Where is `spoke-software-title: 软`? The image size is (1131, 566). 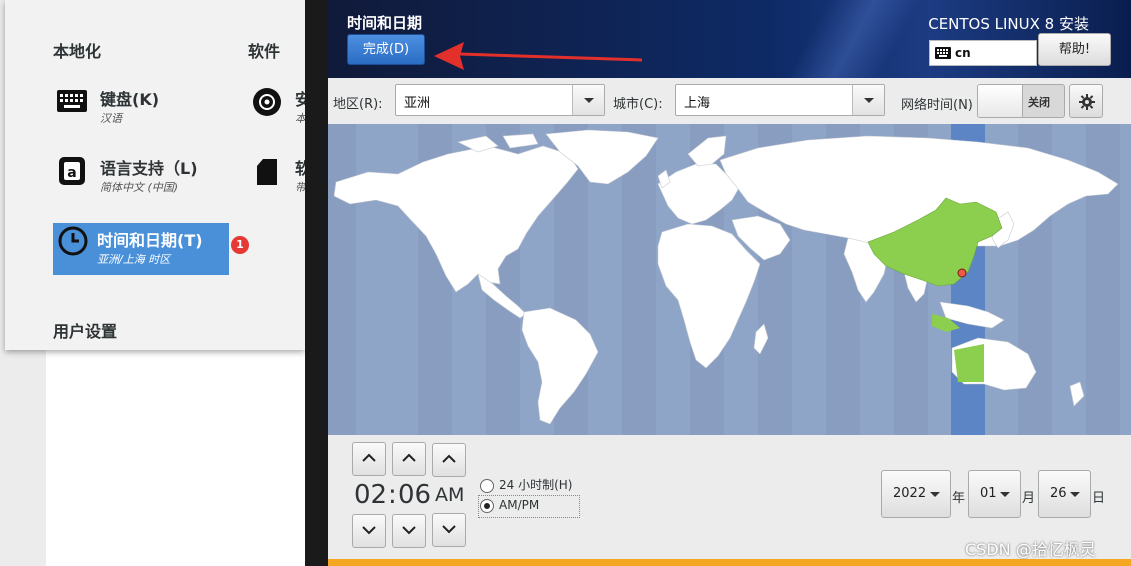 spoke-software-title: 软 is located at coordinates (300, 168).